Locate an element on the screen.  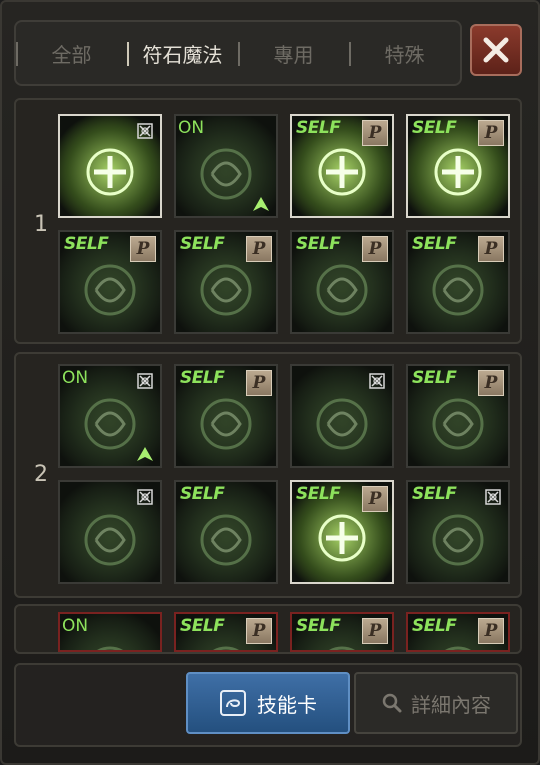
magnifier-icon is located at coordinates (392, 703).